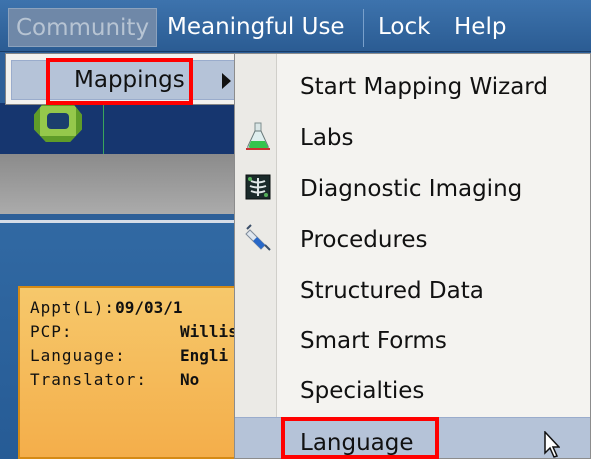 This screenshot has width=591, height=459. I want to click on appointment-row: Appt(L):09/03/1, so click(106, 308).